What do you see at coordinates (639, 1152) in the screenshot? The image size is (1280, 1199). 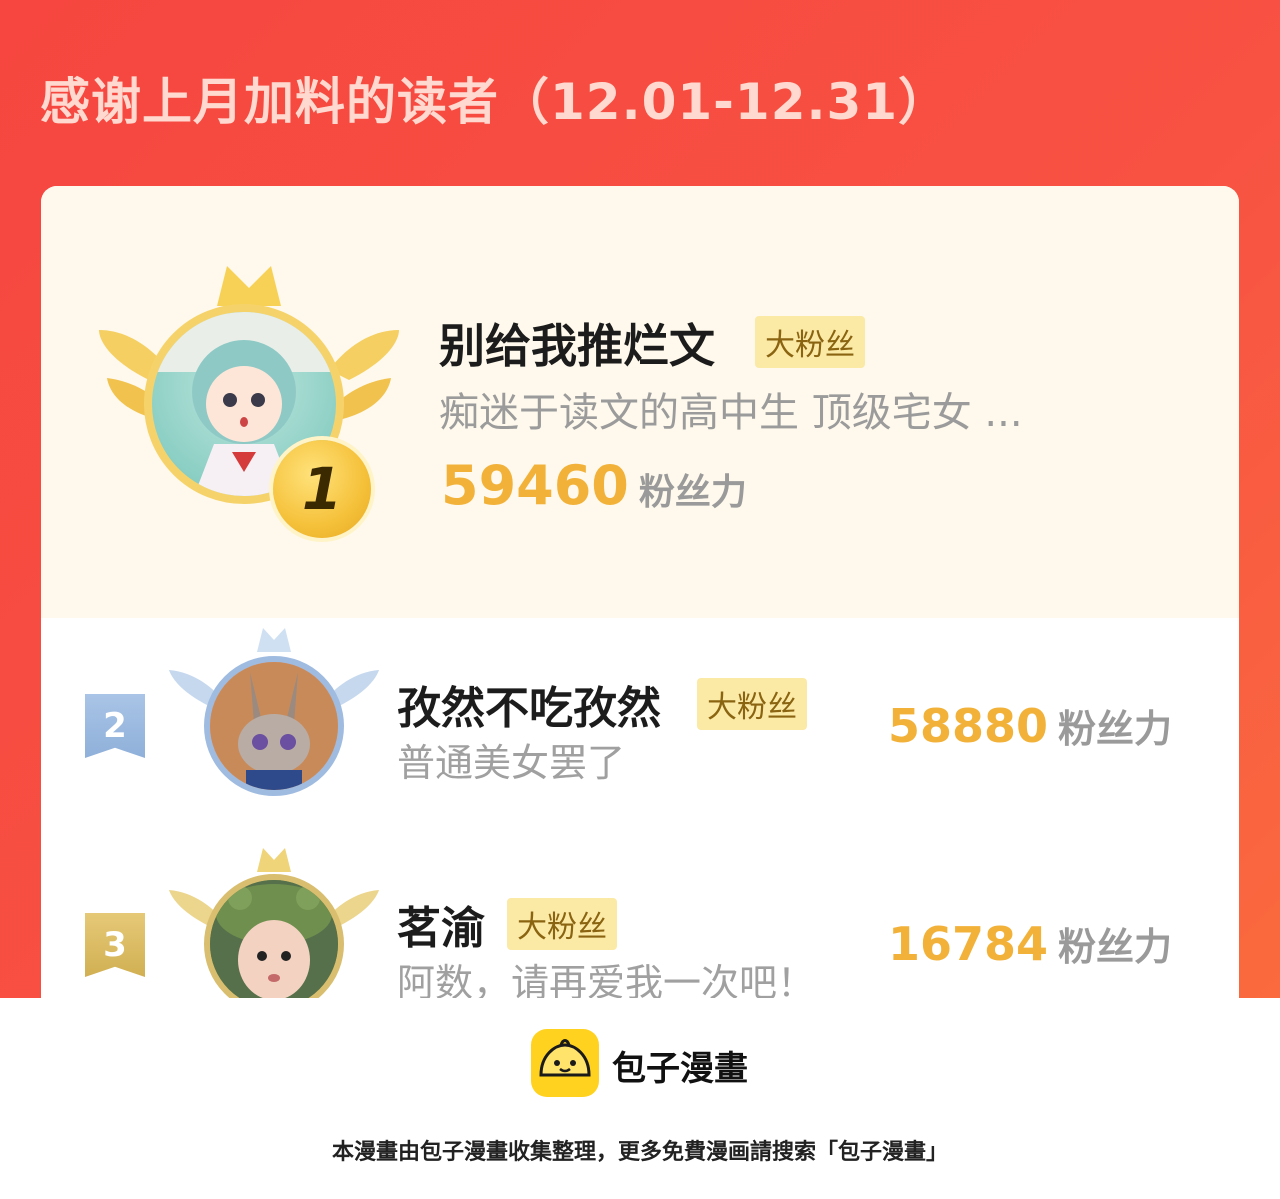 I see `footer-note: 本漫畫由包子漫畫收集整理，更多免費漫画請搜索「包子漫畫」` at bounding box center [639, 1152].